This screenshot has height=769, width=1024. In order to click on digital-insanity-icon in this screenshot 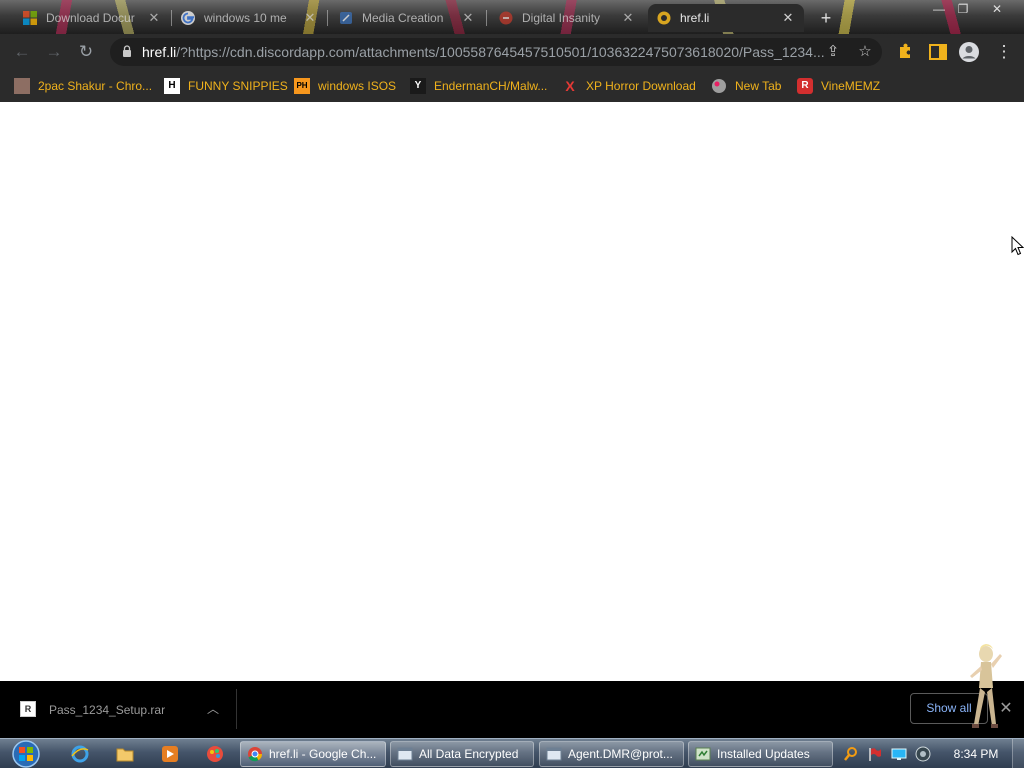, I will do `click(506, 18)`.